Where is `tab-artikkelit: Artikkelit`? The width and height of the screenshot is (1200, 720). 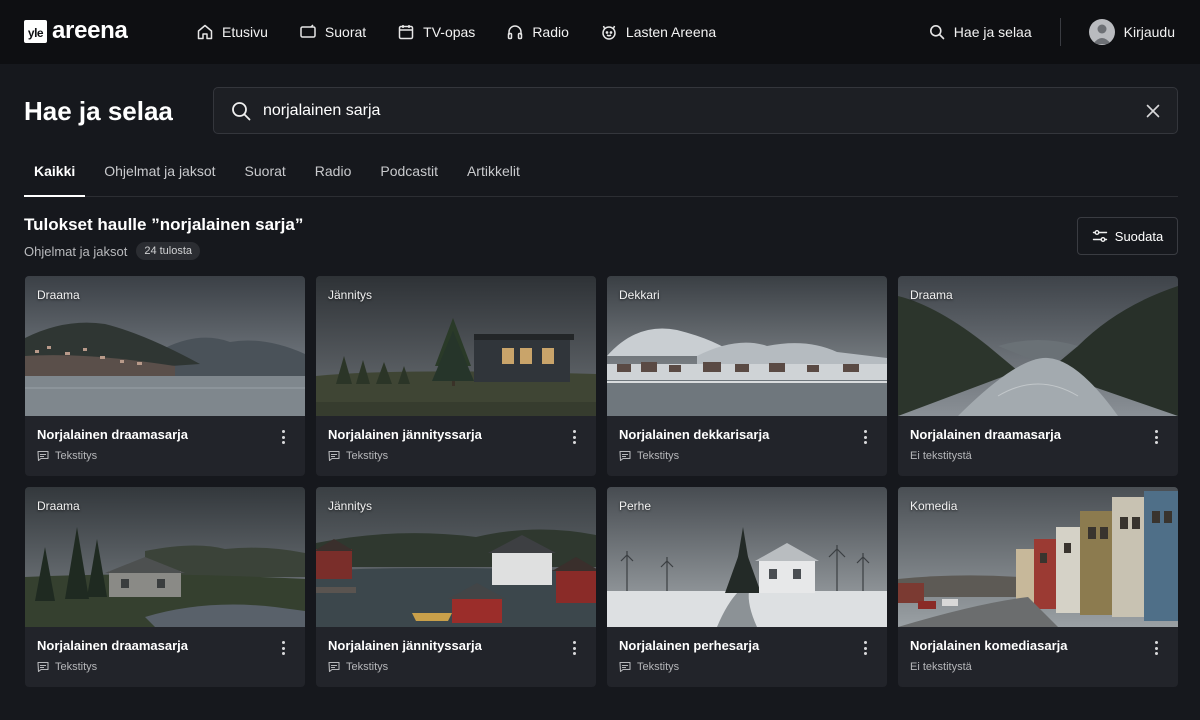
tab-artikkelit: Artikkelit is located at coordinates (493, 175).